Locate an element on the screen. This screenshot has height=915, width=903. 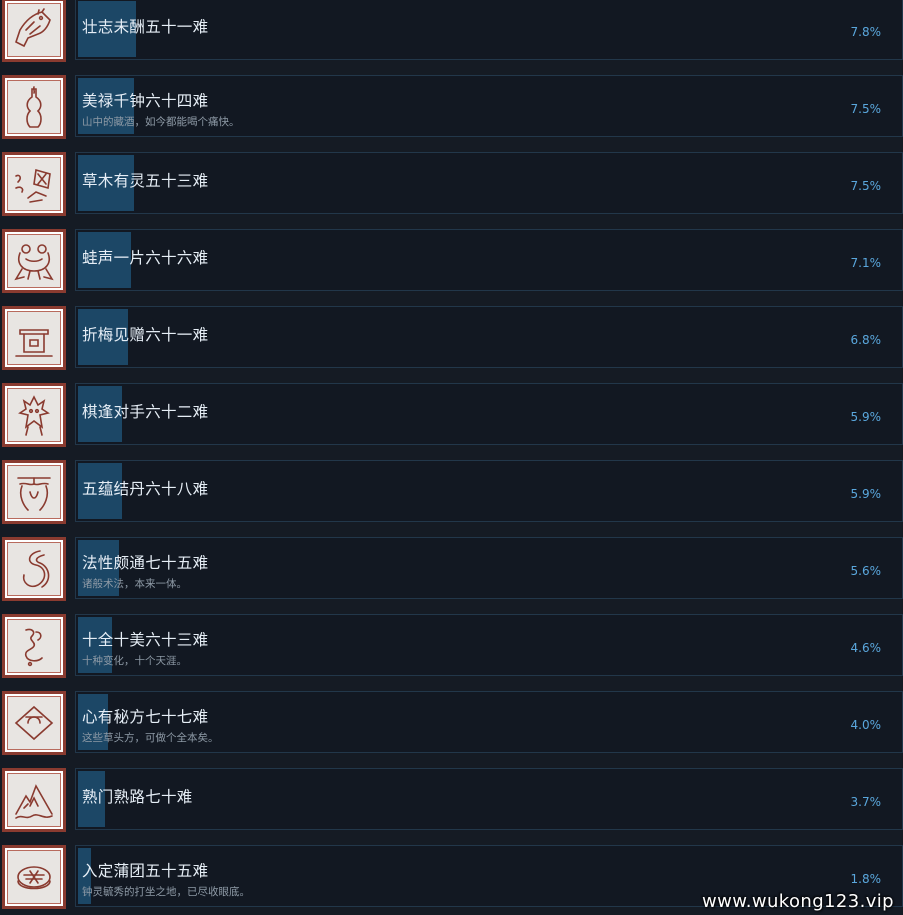
watermark-text: www.wukong123.vip is located at coordinates (798, 901).